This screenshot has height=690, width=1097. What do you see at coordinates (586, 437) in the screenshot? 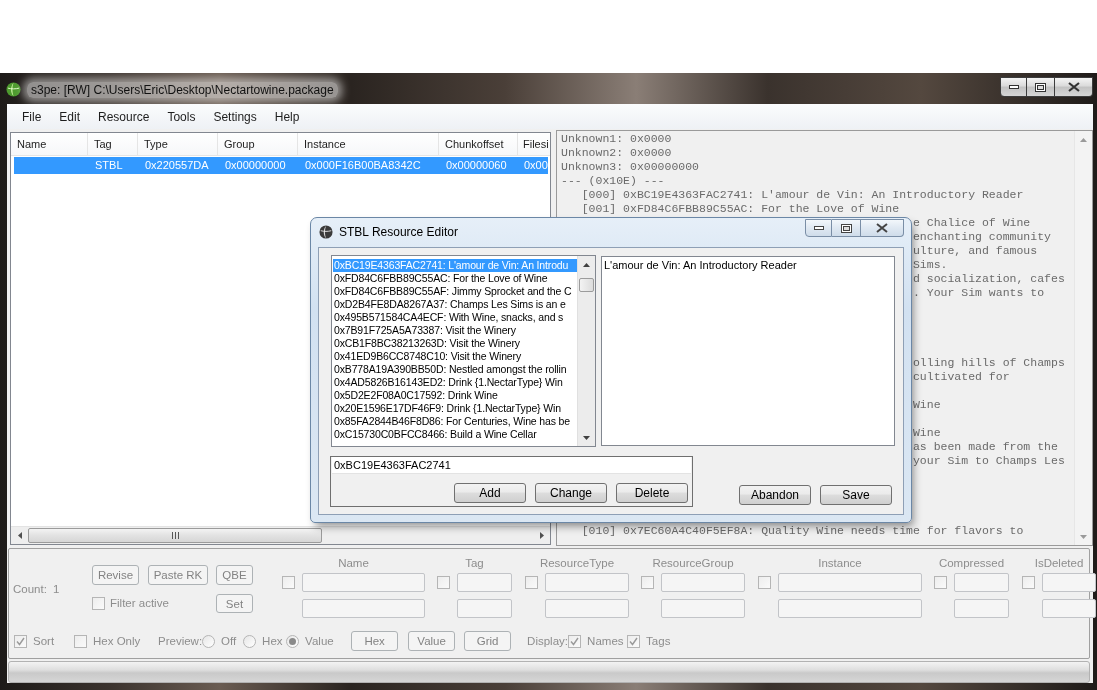
I see `arrow-down-icon` at bounding box center [586, 437].